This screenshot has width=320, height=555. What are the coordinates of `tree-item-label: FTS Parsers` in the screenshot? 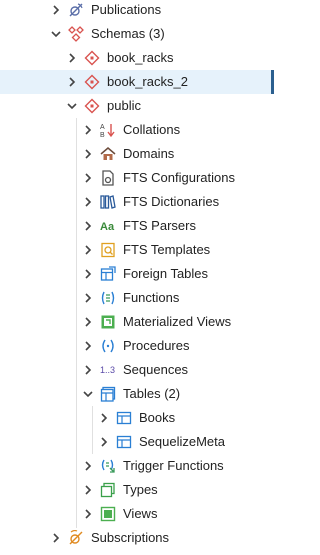 It's located at (159, 225).